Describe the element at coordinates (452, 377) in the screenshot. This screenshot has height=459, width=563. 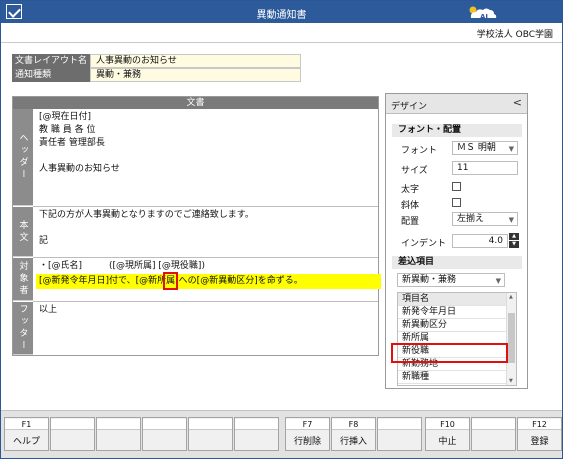
I see `list-item: 新職種` at that location.